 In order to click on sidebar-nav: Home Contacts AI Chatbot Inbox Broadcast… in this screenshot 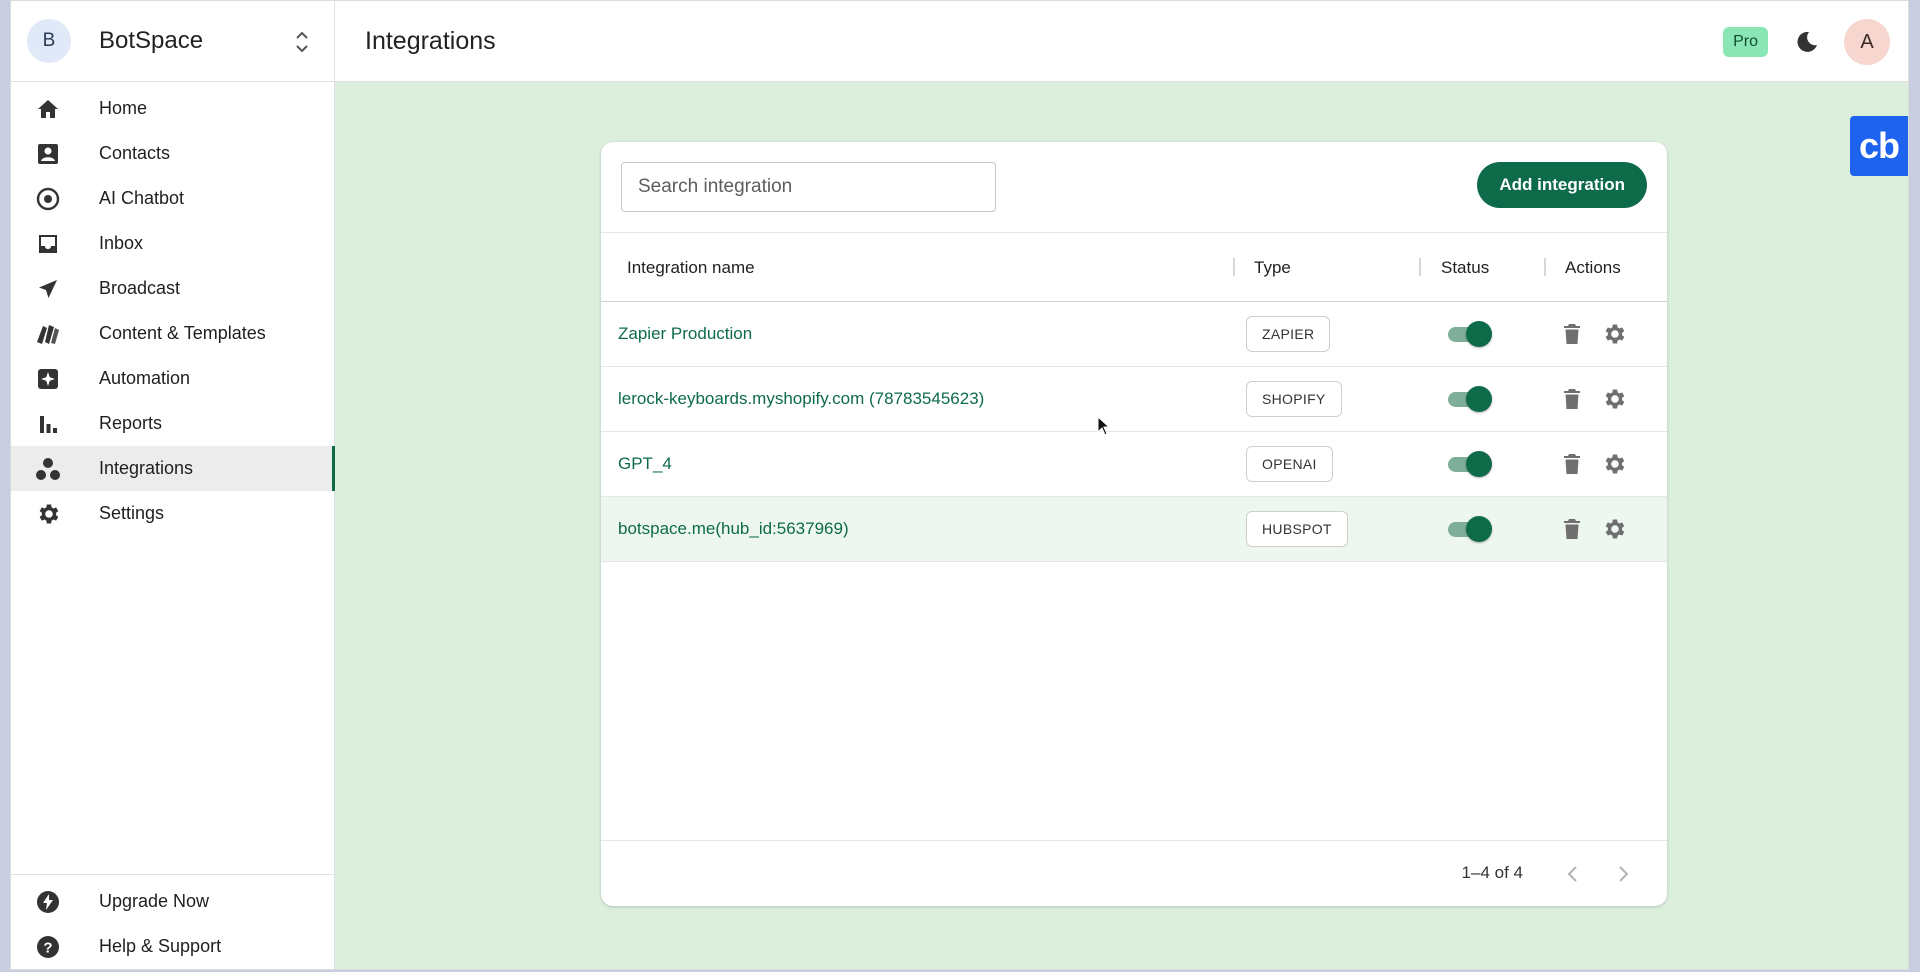, I will do `click(173, 309)`.